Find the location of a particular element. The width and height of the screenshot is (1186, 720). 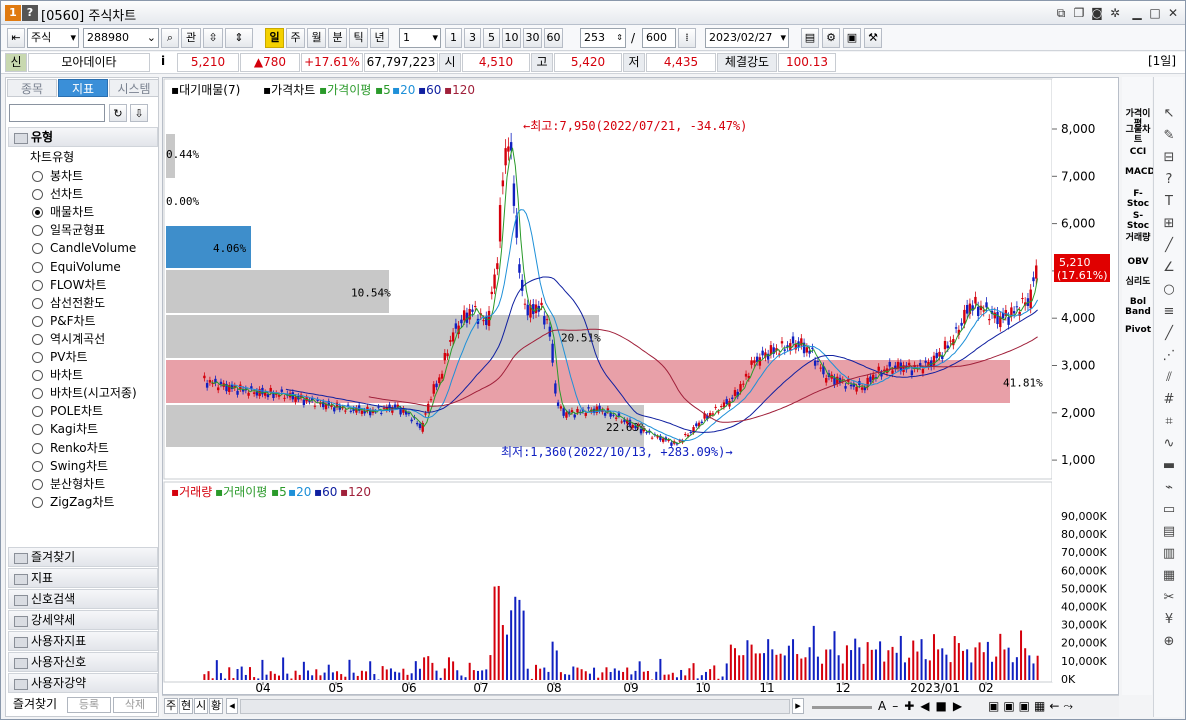

price-legend-item: ▪대기매물(7) is located at coordinates (205, 90).